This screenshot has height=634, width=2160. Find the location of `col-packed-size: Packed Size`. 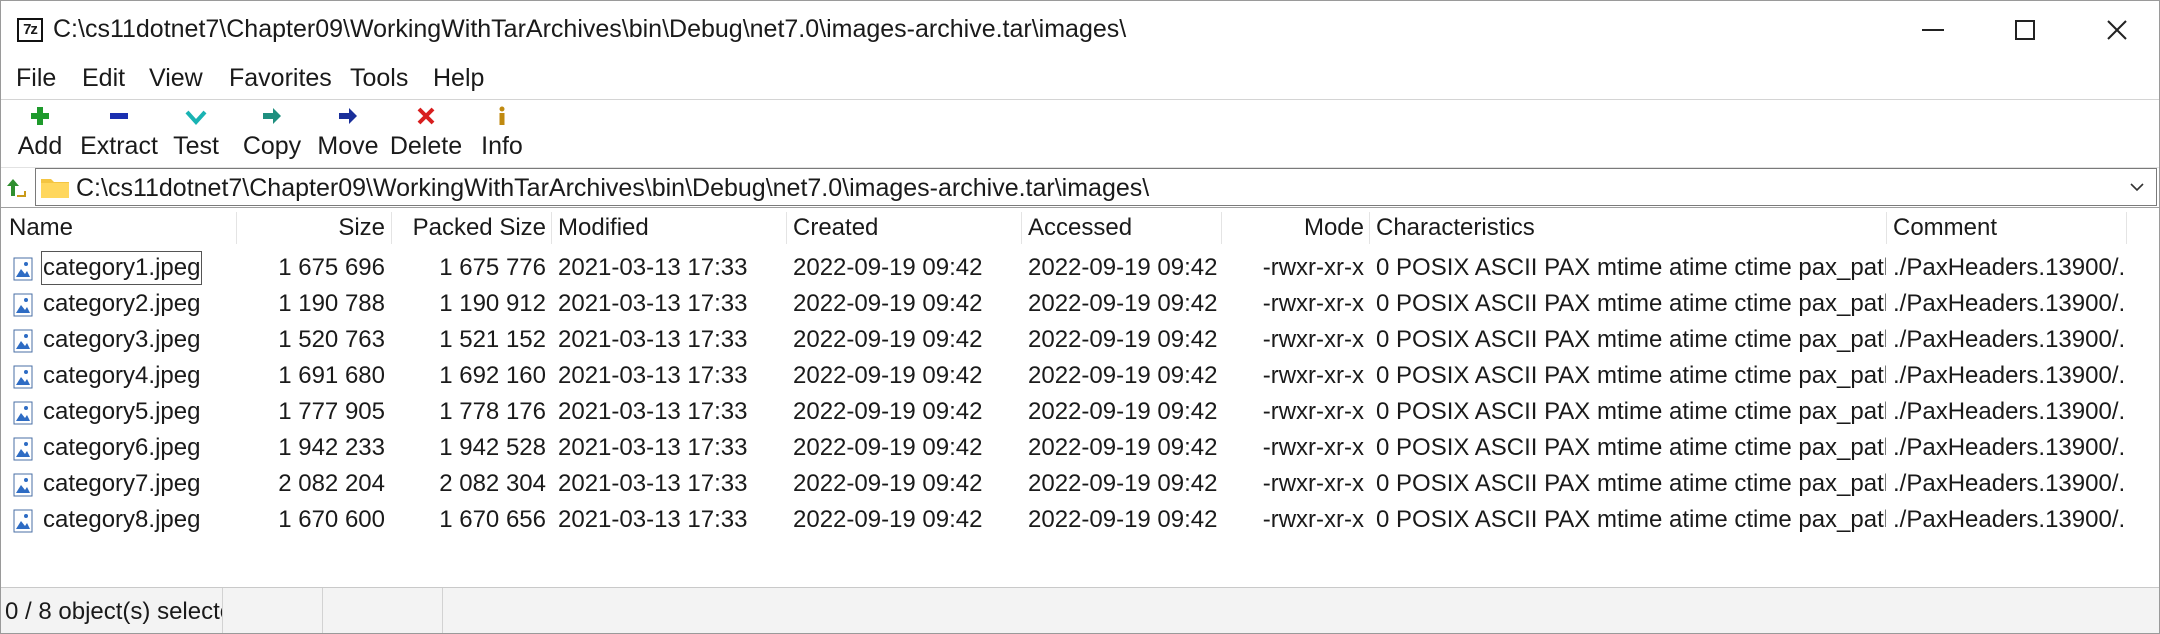

col-packed-size: Packed Size is located at coordinates (468, 228).